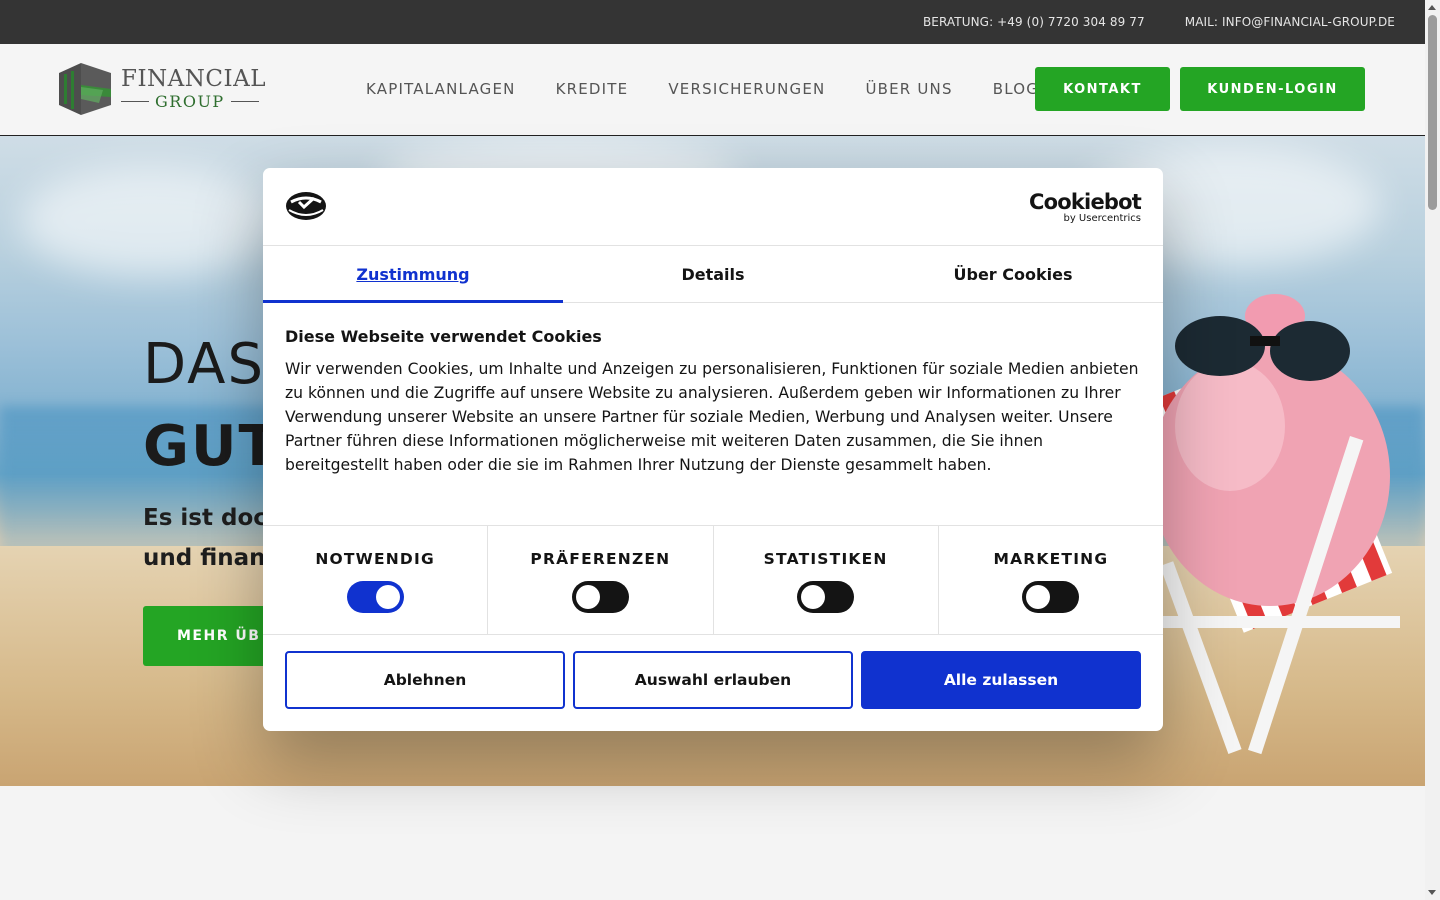  Describe the element at coordinates (1290, 22) in the screenshot. I see `mail-contact: MAIL: INFO@FINANCIAL-GROUP.DE` at that location.